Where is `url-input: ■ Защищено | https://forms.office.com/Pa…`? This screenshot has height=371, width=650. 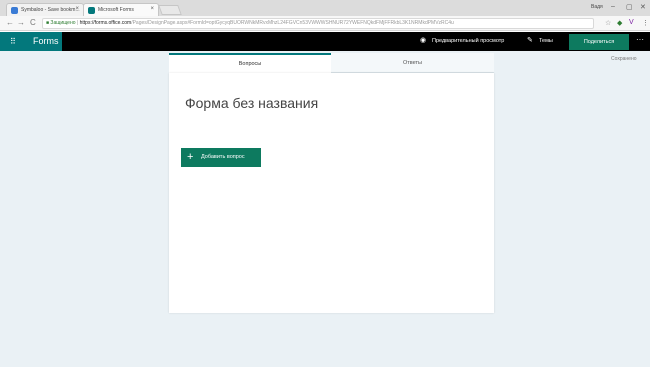
url-input: ■ Защищено | https://forms.office.com/Pa… is located at coordinates (318, 23).